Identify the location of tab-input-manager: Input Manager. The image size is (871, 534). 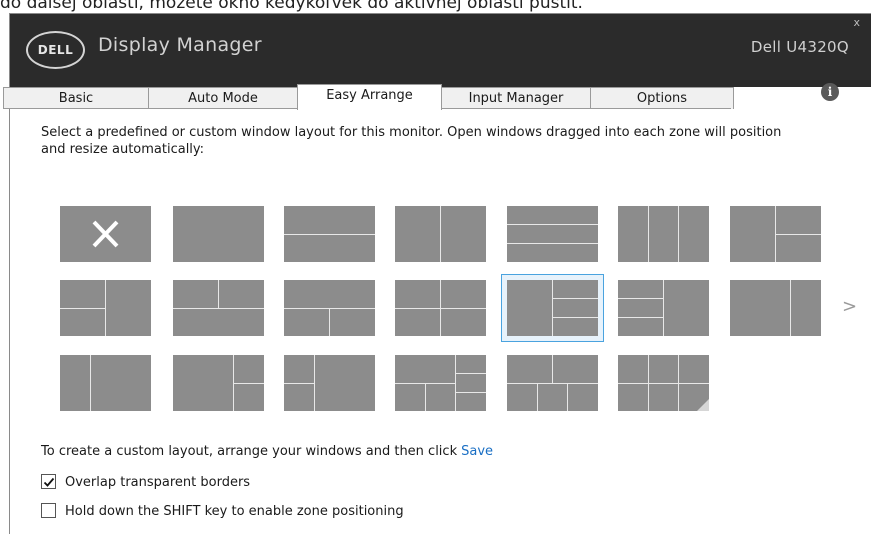
(516, 98).